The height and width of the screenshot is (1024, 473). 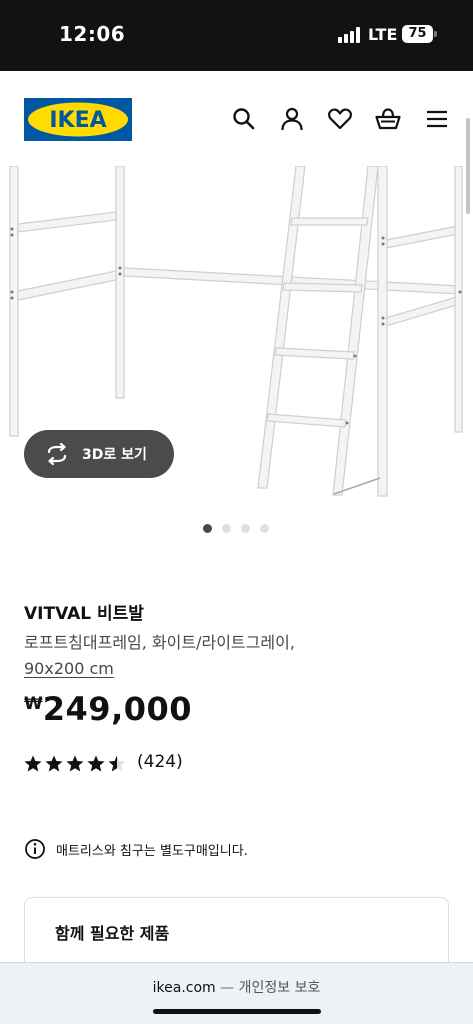 I want to click on network-label: LTE, so click(x=383, y=34).